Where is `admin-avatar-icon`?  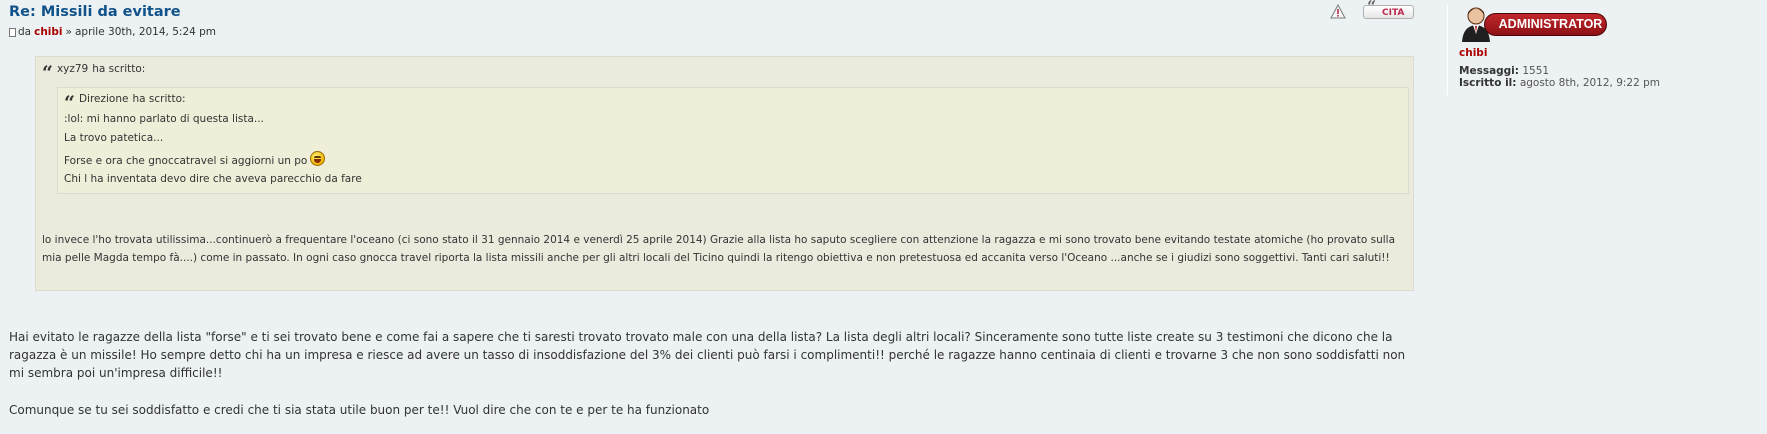
admin-avatar-icon is located at coordinates (1476, 24).